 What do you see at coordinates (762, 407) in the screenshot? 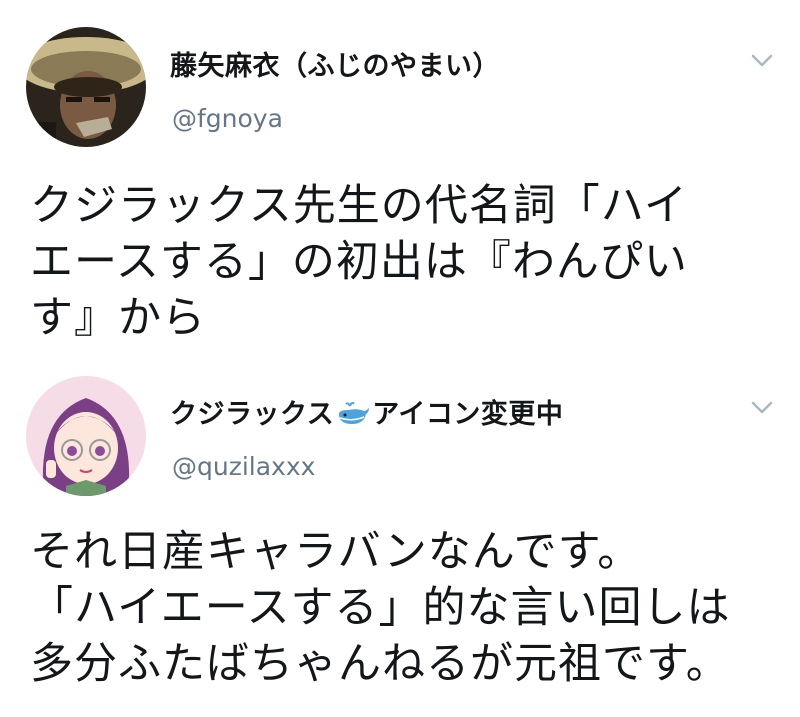
I see `chevron-down-icon` at bounding box center [762, 407].